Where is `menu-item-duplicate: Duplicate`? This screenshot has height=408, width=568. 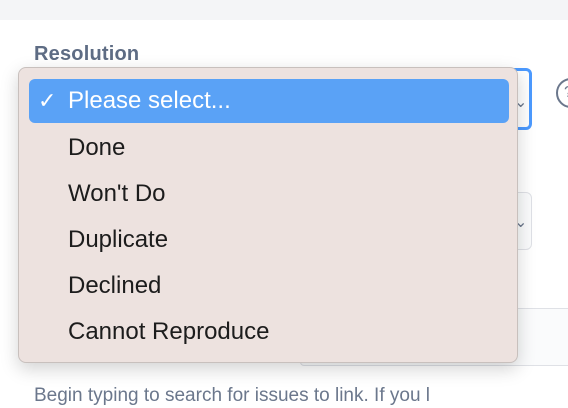
menu-item-duplicate: Duplicate is located at coordinates (269, 240).